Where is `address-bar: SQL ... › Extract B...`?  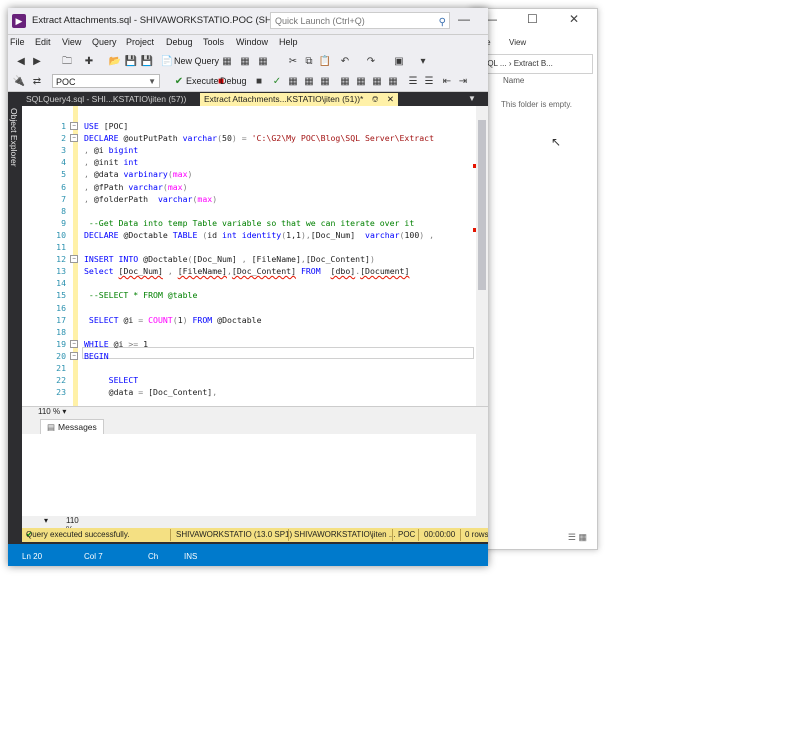 address-bar: SQL ... › Extract B... is located at coordinates (537, 64).